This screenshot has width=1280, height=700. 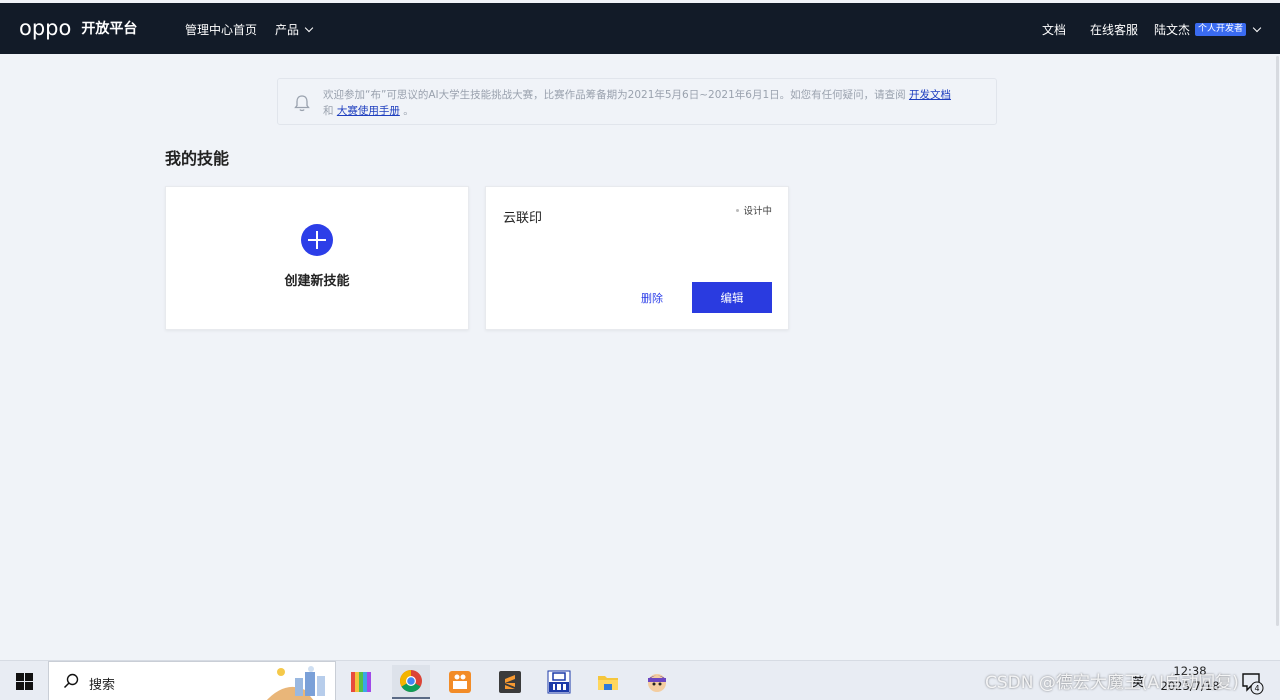 What do you see at coordinates (640, 28) in the screenshot?
I see `top-navbar: oppo 开放平台 管理中心首页 产品 文档 在线客服 陆文杰 个人开发者` at bounding box center [640, 28].